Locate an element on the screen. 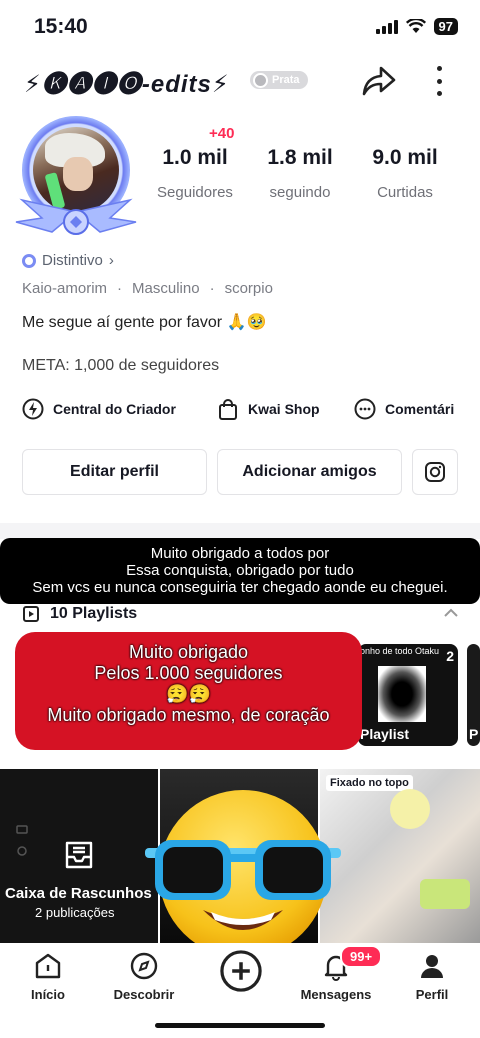 The height and width of the screenshot is (1038, 480). chevron-right-icon: › is located at coordinates (111, 260).